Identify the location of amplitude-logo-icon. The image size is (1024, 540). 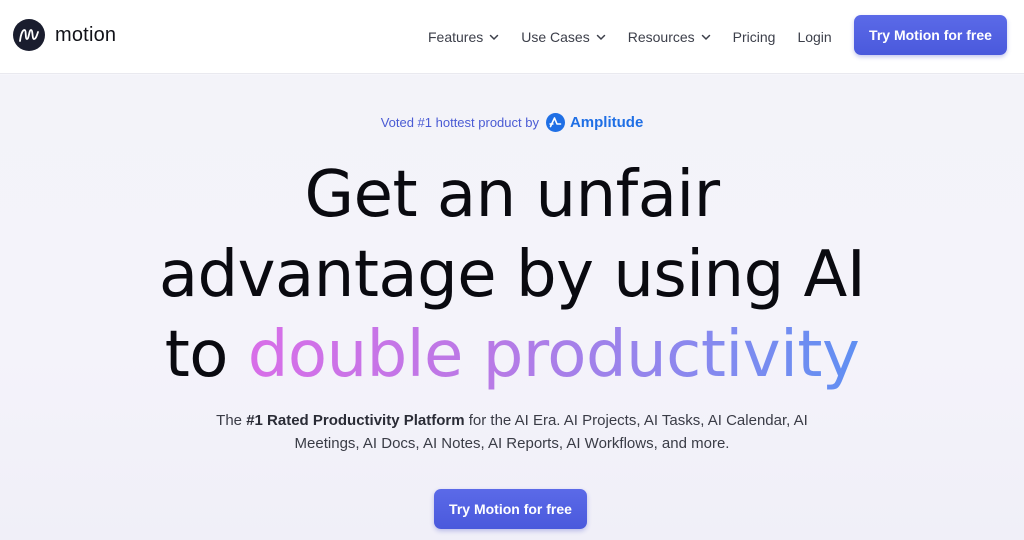
(555, 122).